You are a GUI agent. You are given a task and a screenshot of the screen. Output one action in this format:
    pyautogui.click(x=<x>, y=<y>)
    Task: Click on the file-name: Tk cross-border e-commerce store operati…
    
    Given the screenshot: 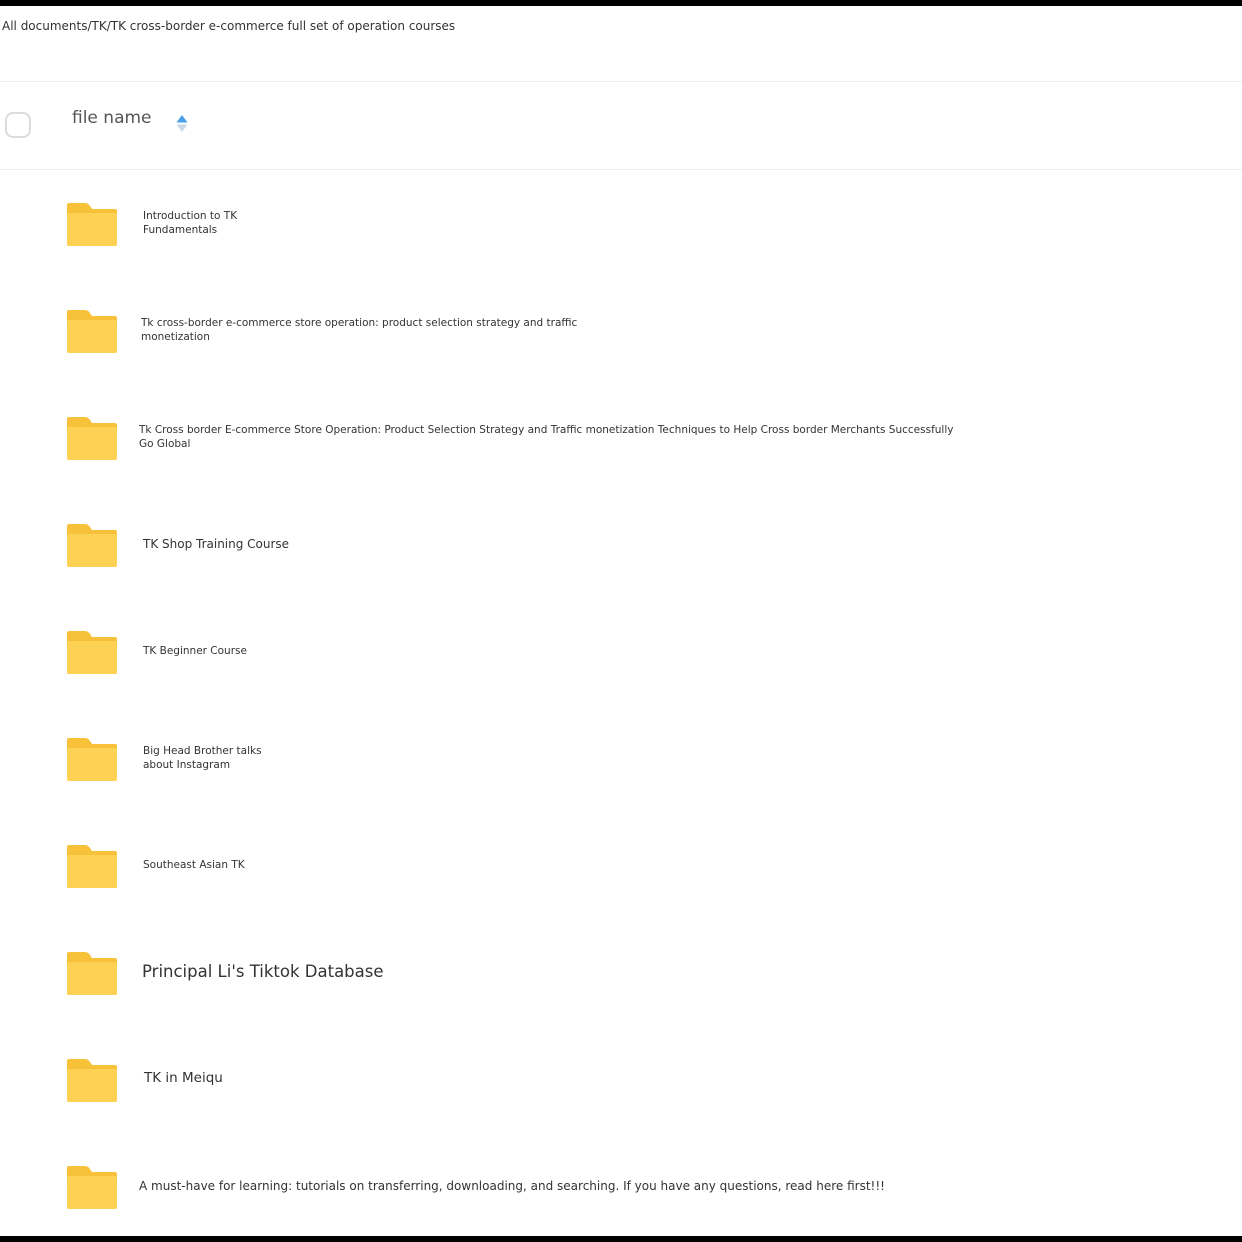 What is the action you would take?
    pyautogui.click(x=391, y=330)
    